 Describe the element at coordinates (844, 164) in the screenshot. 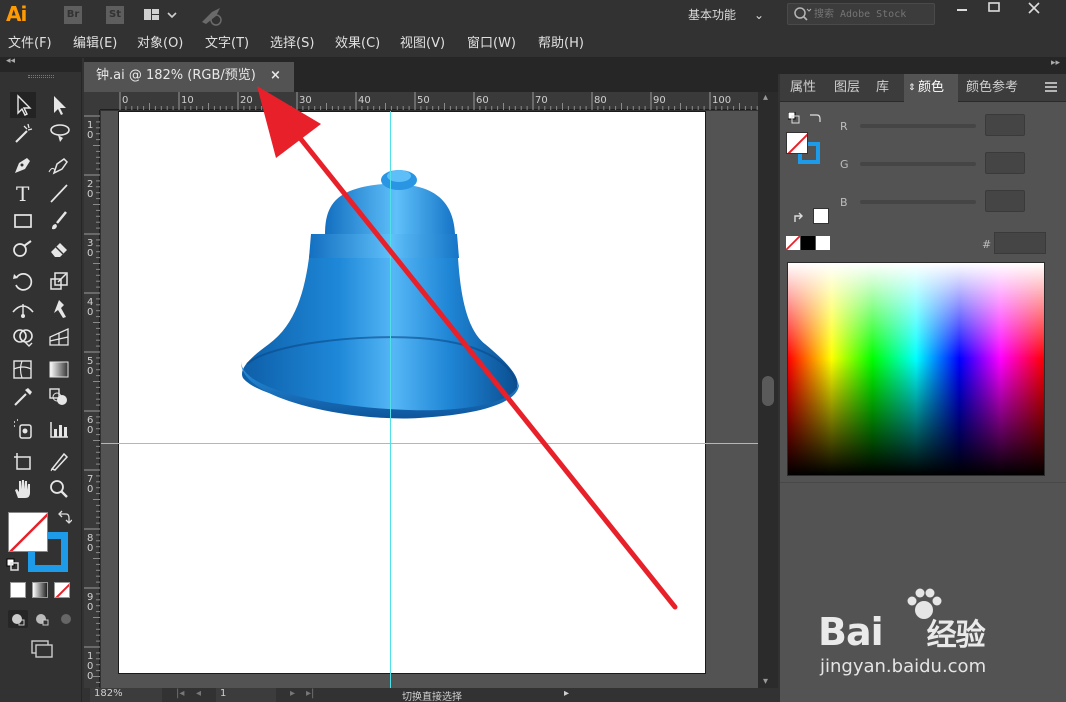

I see `green-channel-label: G` at that location.